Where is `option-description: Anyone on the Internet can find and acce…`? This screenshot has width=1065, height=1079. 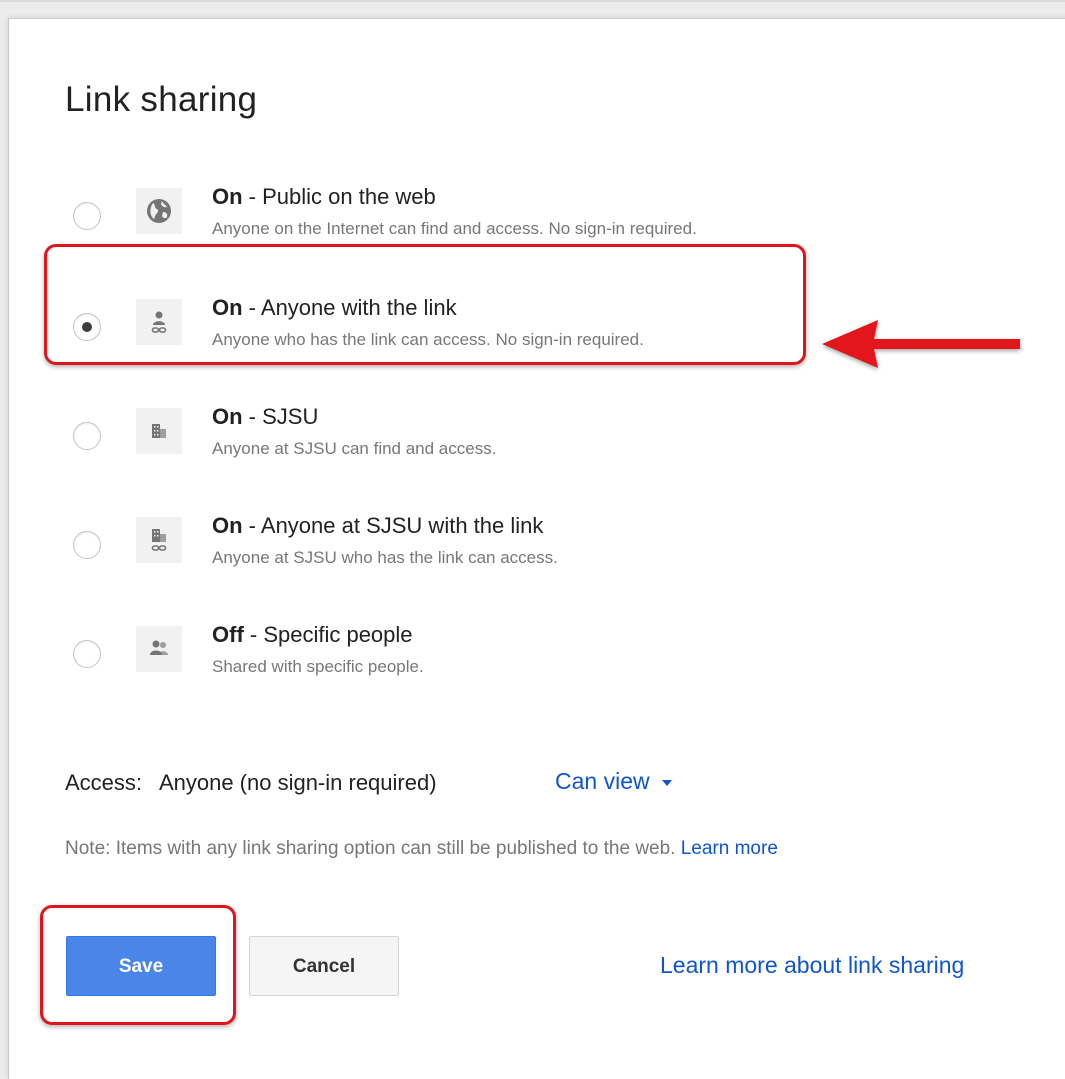 option-description: Anyone on the Internet can find and acce… is located at coordinates (454, 228).